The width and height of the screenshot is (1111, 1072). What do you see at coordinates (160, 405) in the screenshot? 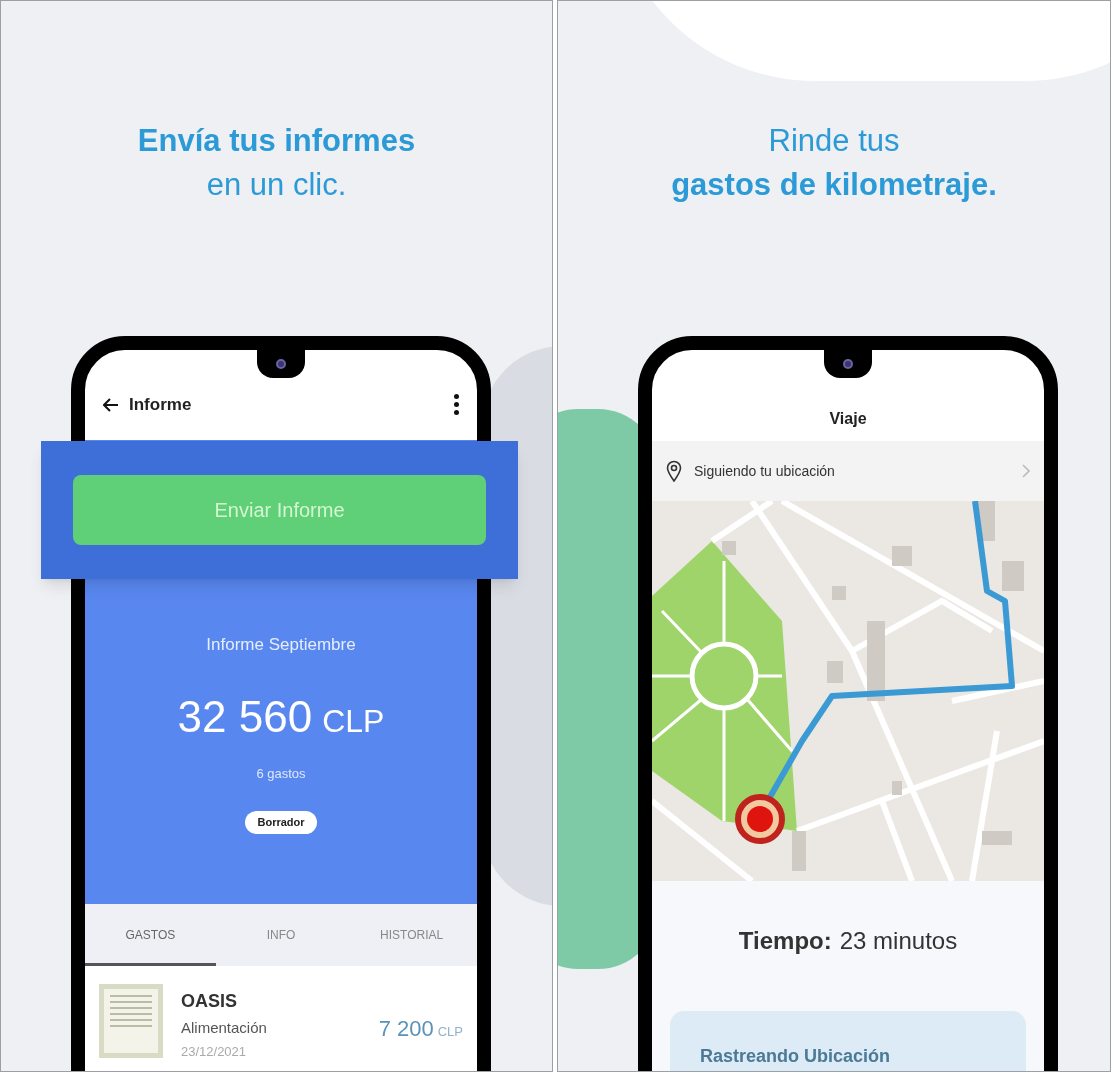
I see `screen-title: Informe` at bounding box center [160, 405].